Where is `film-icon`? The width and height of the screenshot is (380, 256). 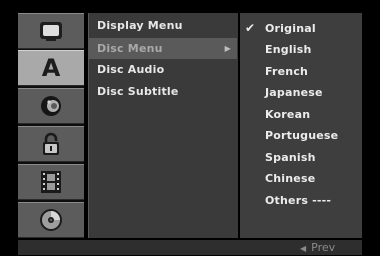
film-icon is located at coordinates (51, 182).